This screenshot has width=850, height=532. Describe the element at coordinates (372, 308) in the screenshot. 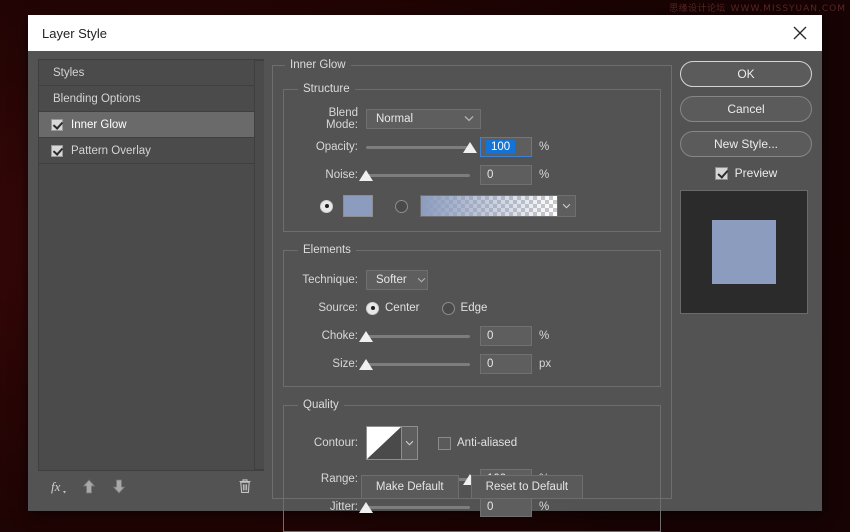

I see `source-center-radio` at that location.